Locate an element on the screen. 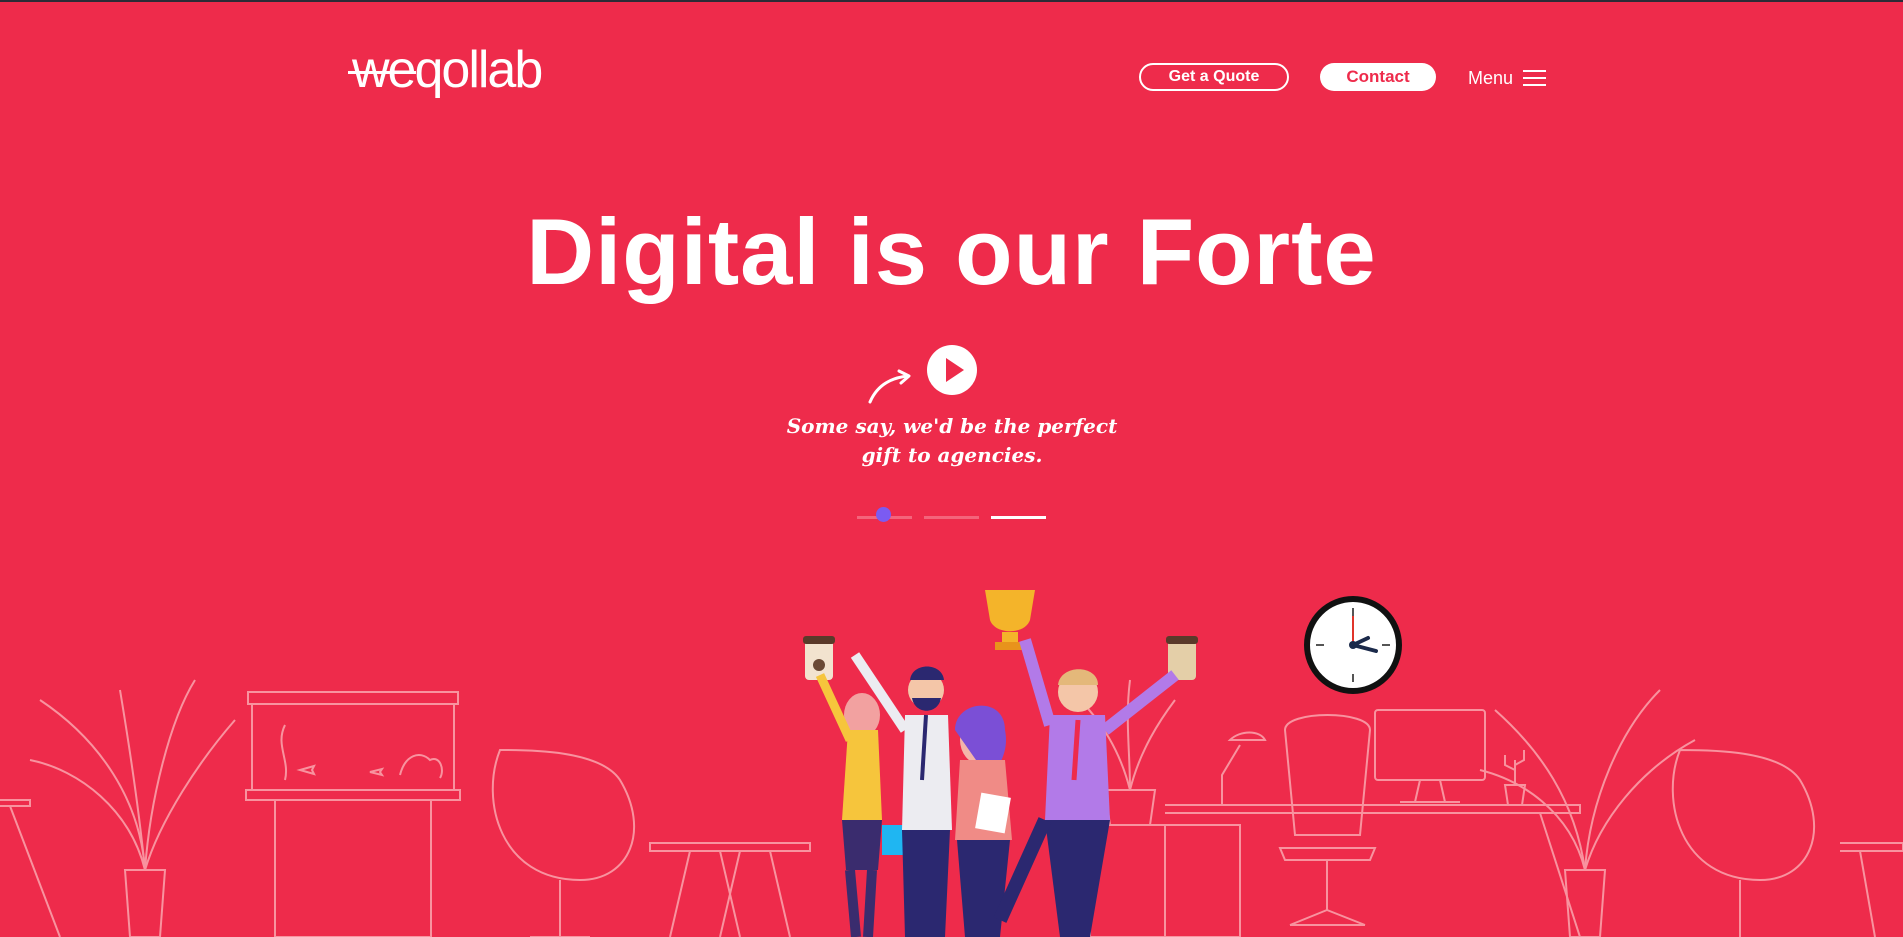 Image resolution: width=1903 pixels, height=937 pixels. menu-label: Menu is located at coordinates (1491, 77).